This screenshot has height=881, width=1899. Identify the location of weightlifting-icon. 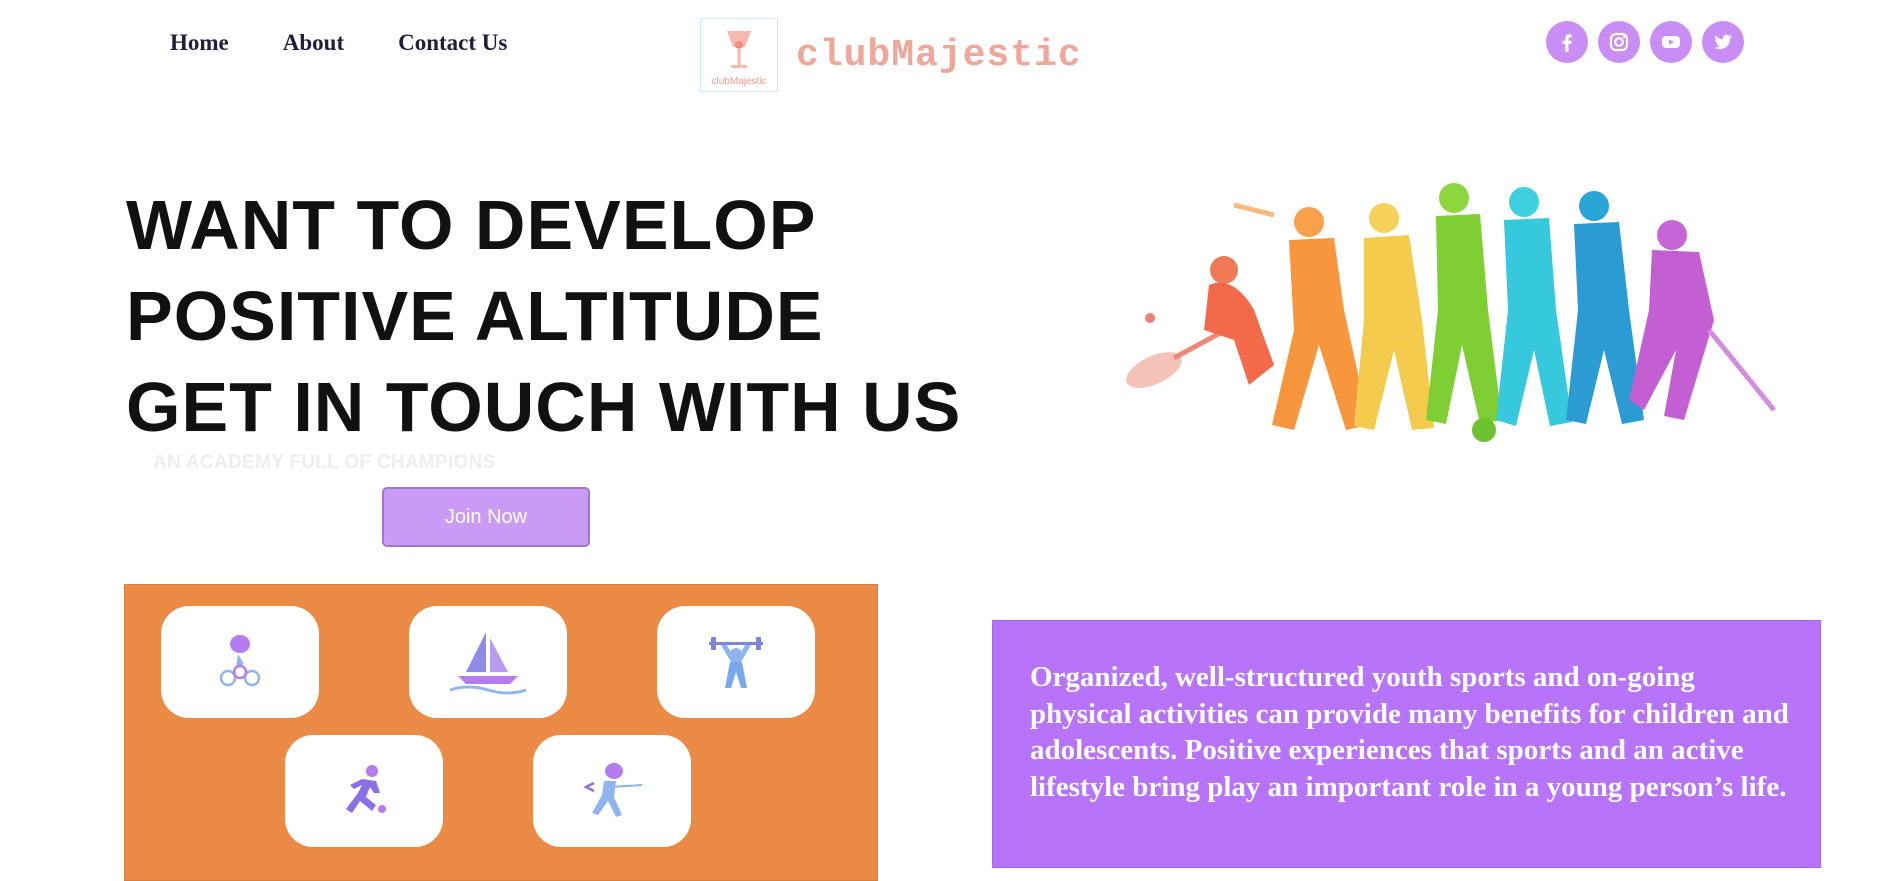
(736, 662).